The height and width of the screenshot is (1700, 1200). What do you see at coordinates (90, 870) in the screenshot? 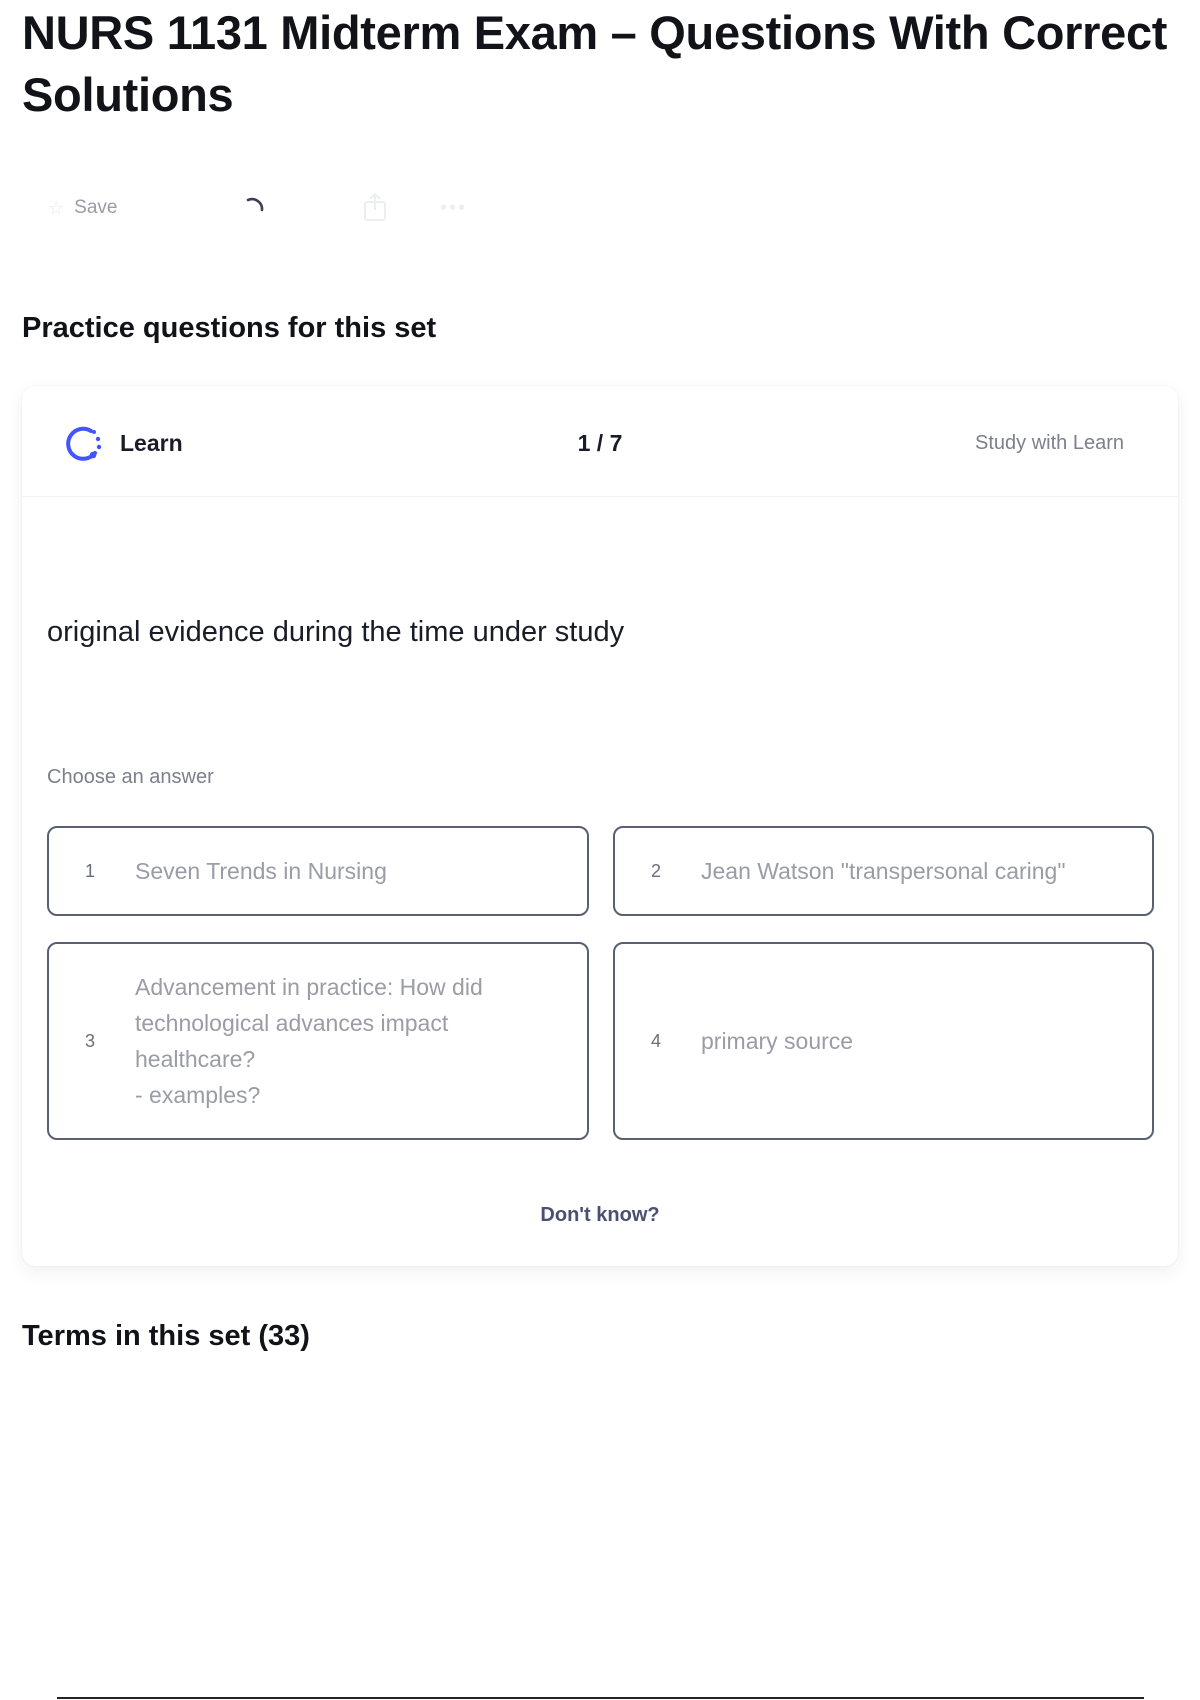
I see `option-number: 1` at bounding box center [90, 870].